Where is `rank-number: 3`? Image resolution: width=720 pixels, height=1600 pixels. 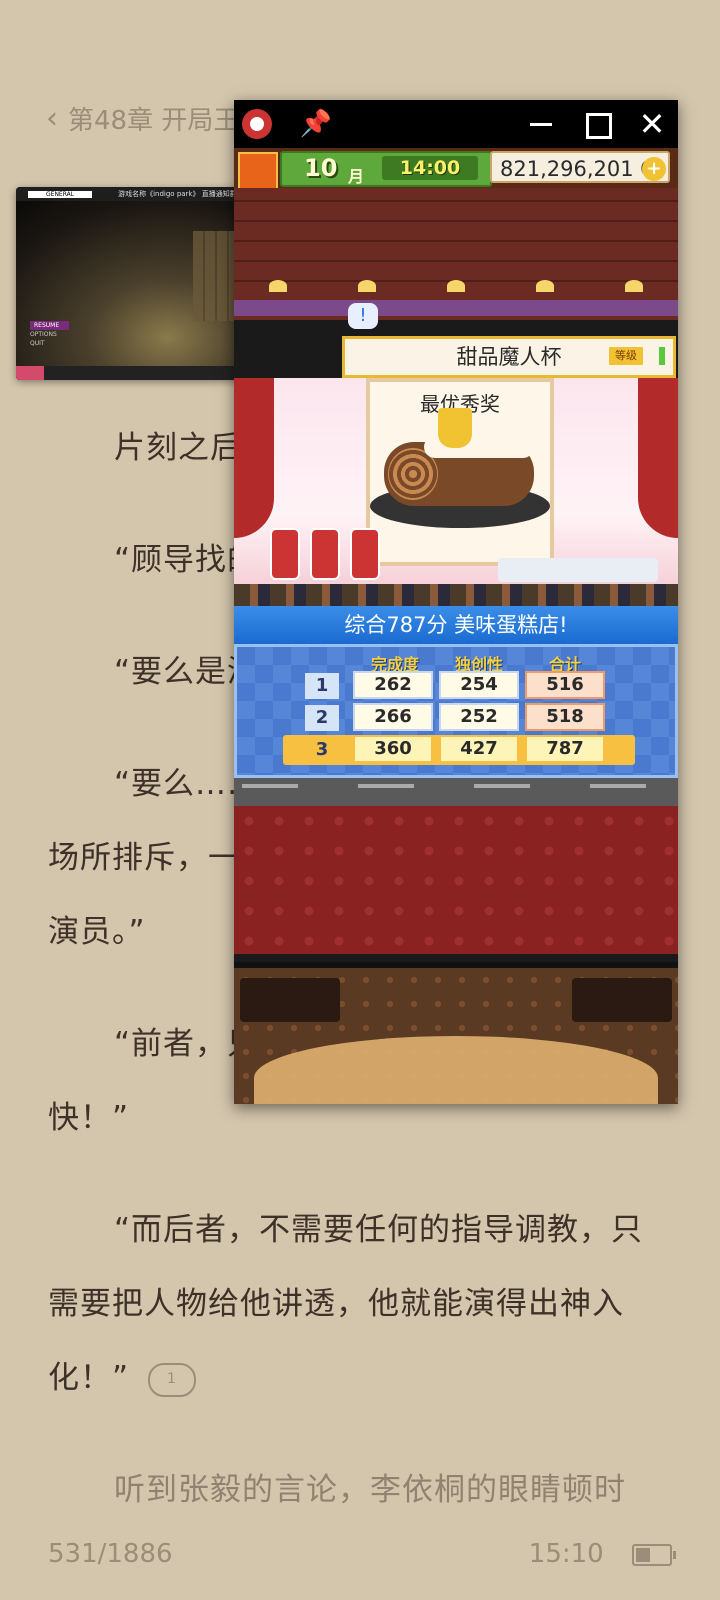 rank-number: 3 is located at coordinates (322, 750).